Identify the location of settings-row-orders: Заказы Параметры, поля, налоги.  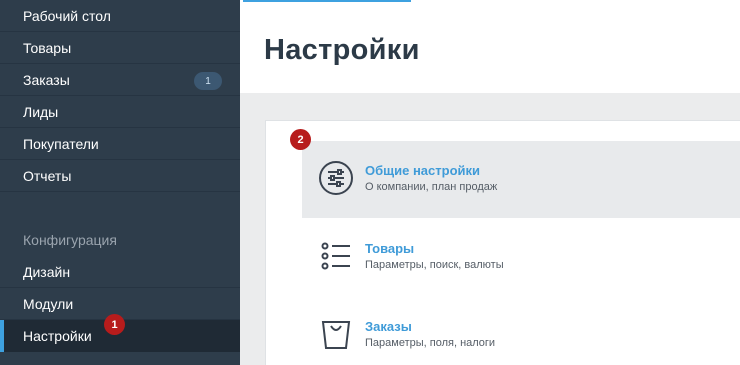
(521, 331).